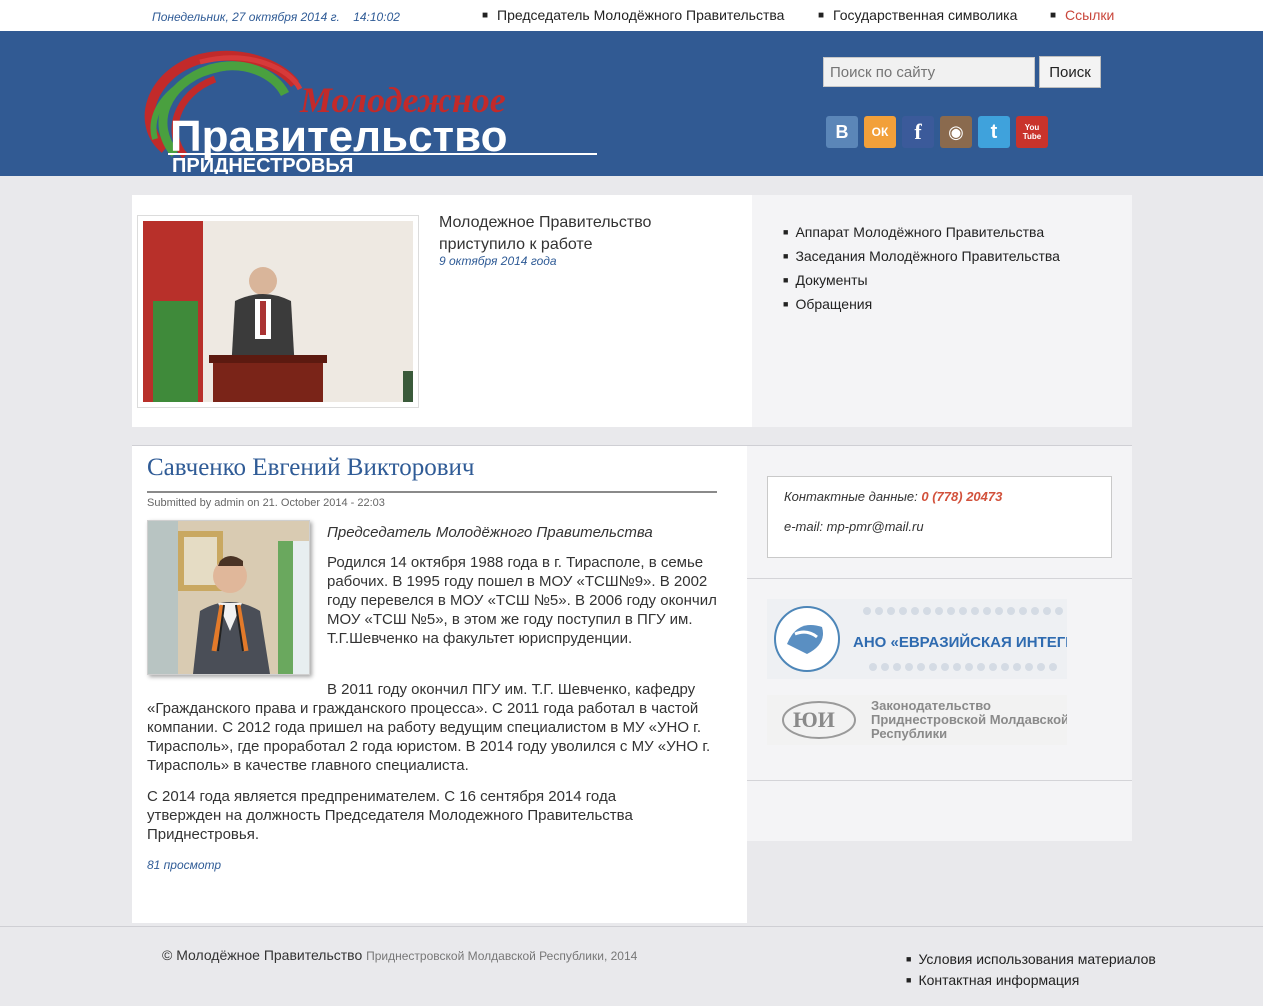  What do you see at coordinates (262, 955) in the screenshot?
I see `copyright-main: © Молодёжное Правительство` at bounding box center [262, 955].